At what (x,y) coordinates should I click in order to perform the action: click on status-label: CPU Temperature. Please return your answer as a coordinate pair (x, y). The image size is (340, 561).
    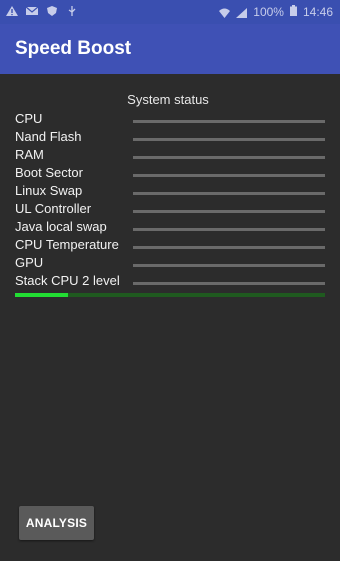
    Looking at the image, I should click on (67, 244).